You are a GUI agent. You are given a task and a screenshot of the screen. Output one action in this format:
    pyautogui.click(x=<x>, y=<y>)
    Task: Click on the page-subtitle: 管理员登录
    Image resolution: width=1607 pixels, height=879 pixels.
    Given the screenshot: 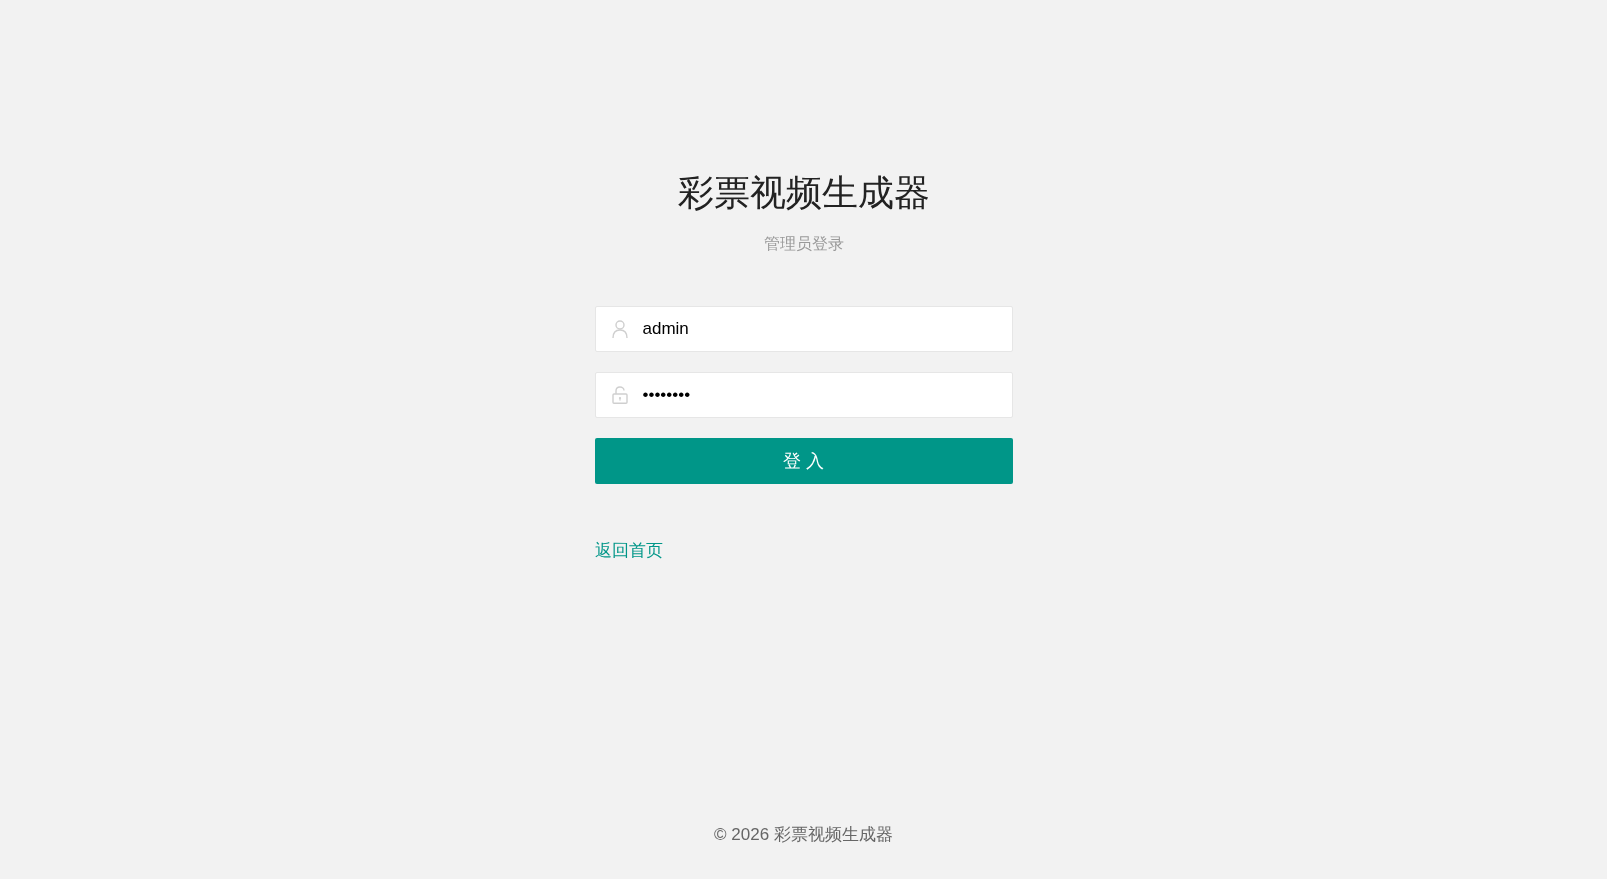 What is the action you would take?
    pyautogui.click(x=803, y=244)
    